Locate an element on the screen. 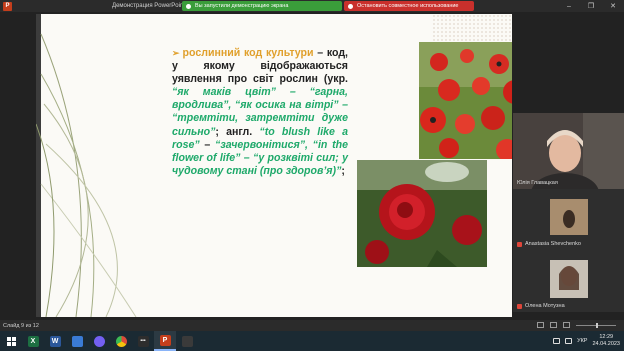 The height and width of the screenshot is (351, 624). zoom-slider is located at coordinates (596, 325).